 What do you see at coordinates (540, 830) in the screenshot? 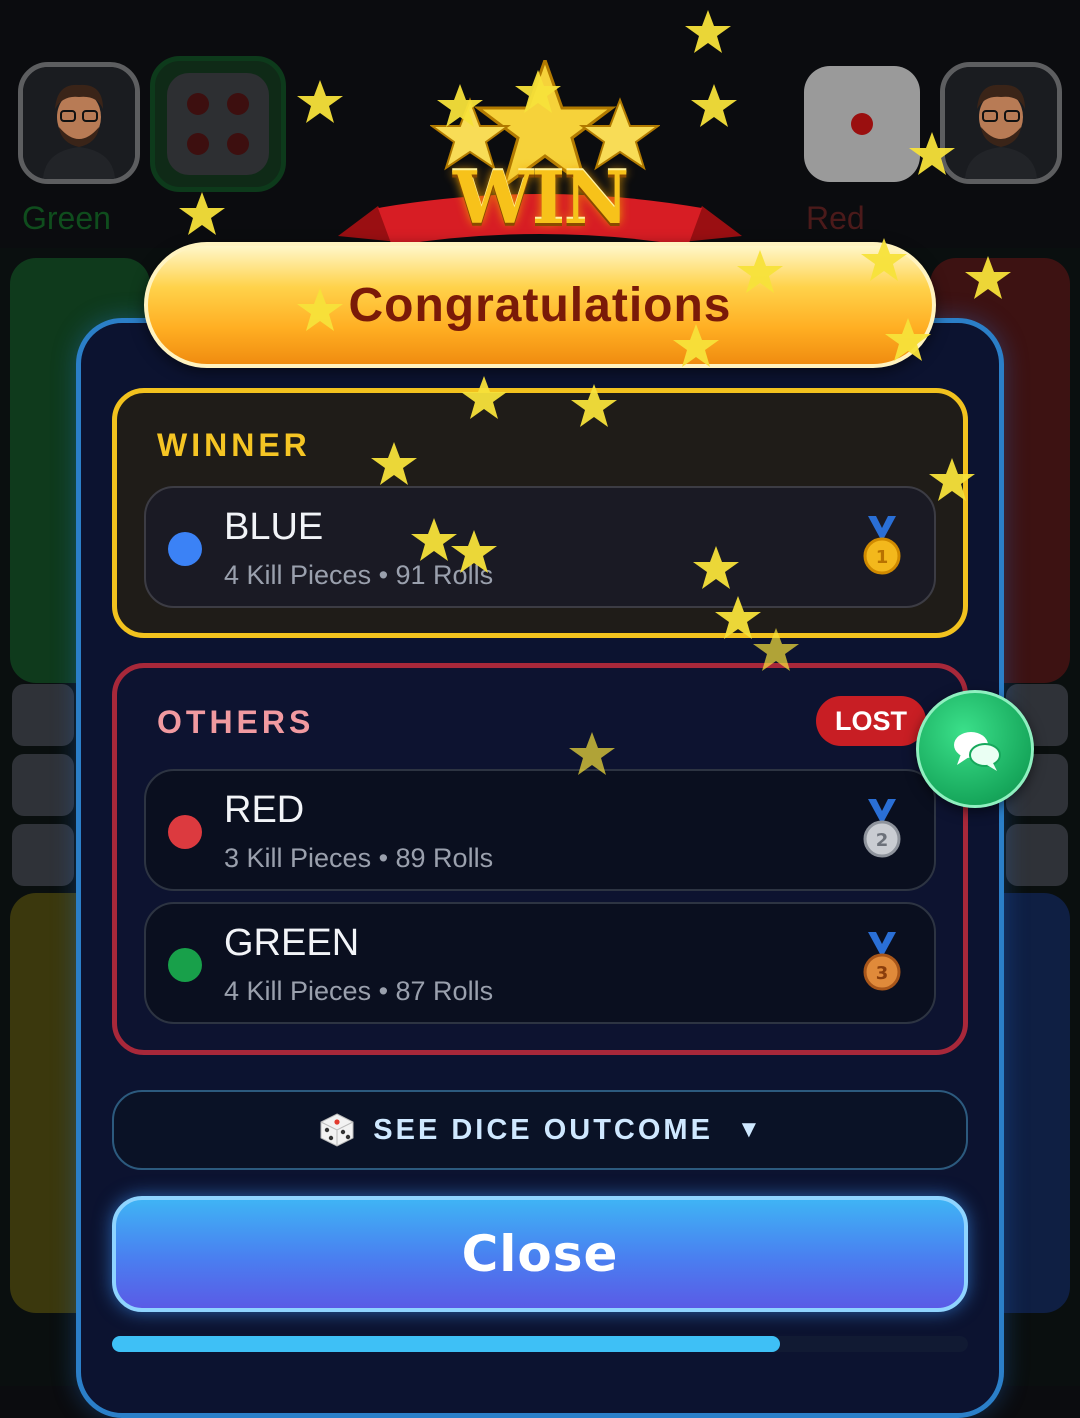
I see `others-row: RED 3 Kill Pieces • 89 Rolls 2` at bounding box center [540, 830].